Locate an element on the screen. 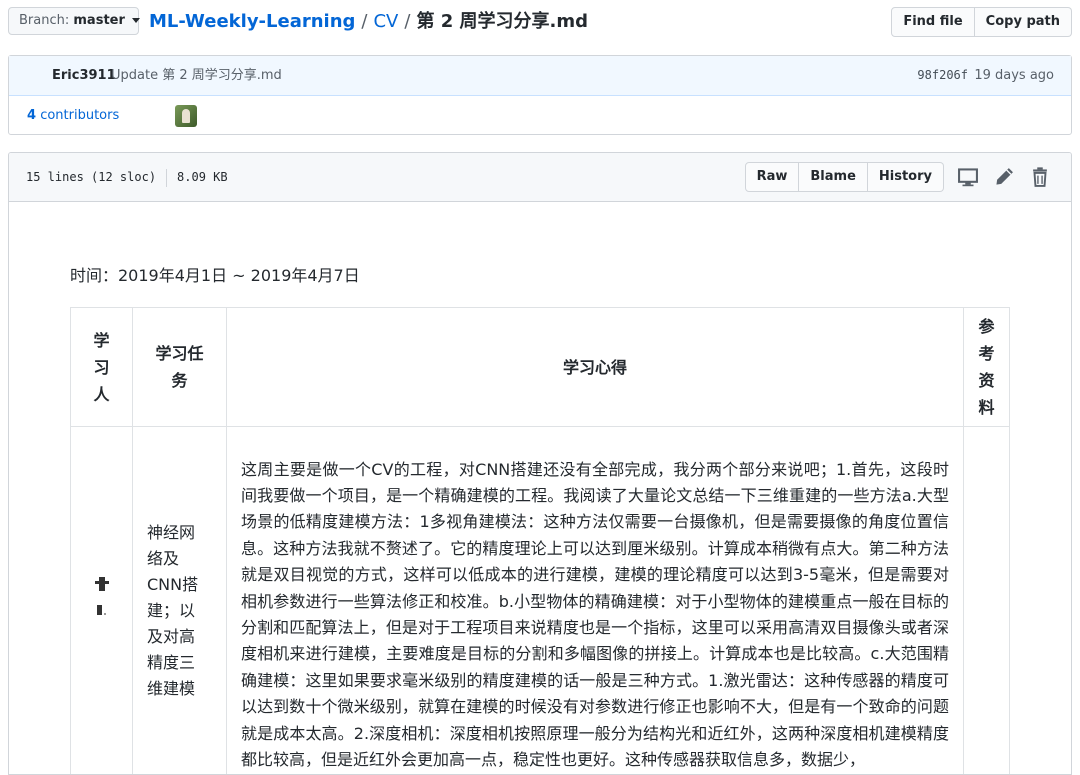 The width and height of the screenshot is (1080, 775). breadcrumb-file-name: 第 2 周学习分享.md is located at coordinates (502, 21).